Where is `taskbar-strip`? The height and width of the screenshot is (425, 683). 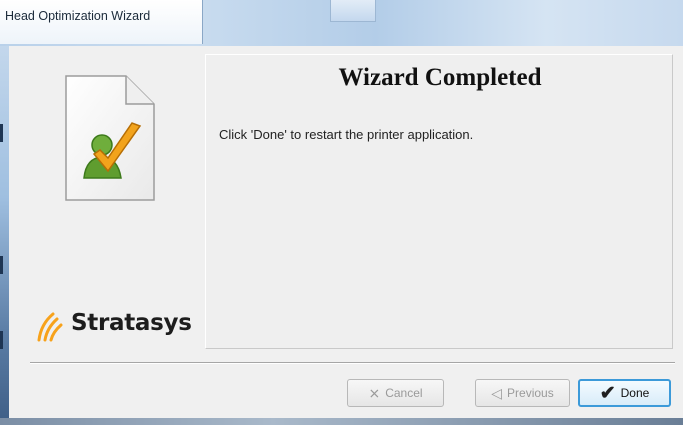
taskbar-strip is located at coordinates (341, 421).